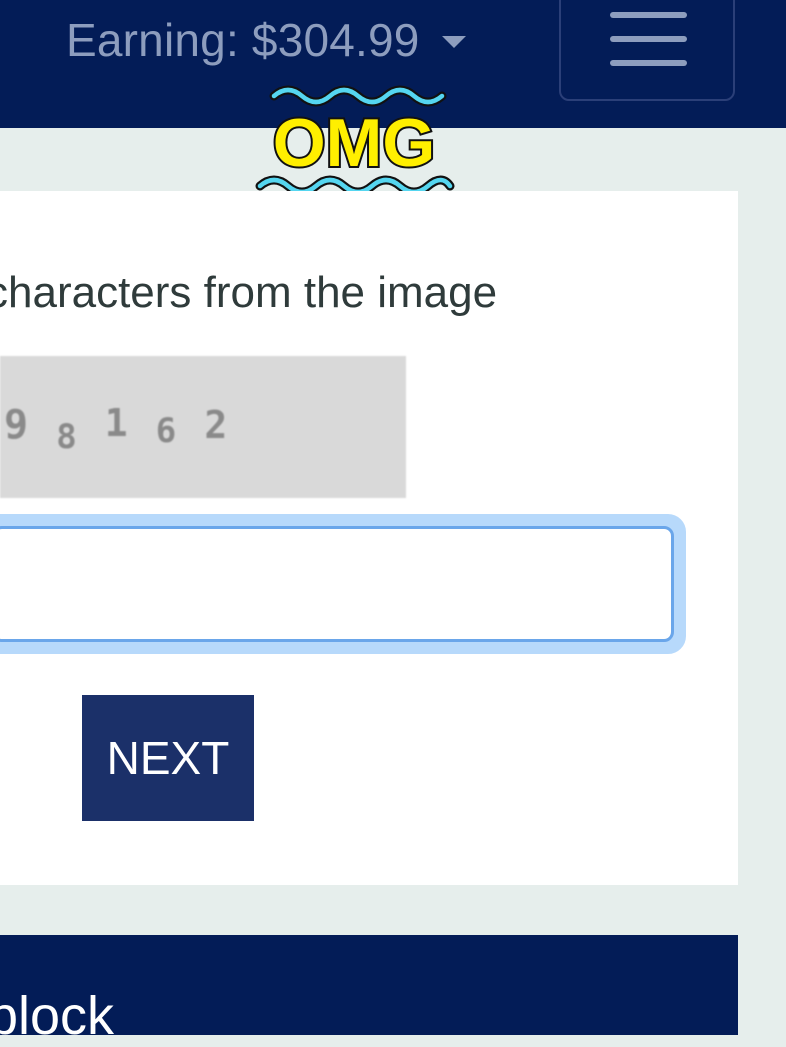 Image resolution: width=786 pixels, height=1047 pixels. I want to click on omg-text: OMG, so click(354, 143).